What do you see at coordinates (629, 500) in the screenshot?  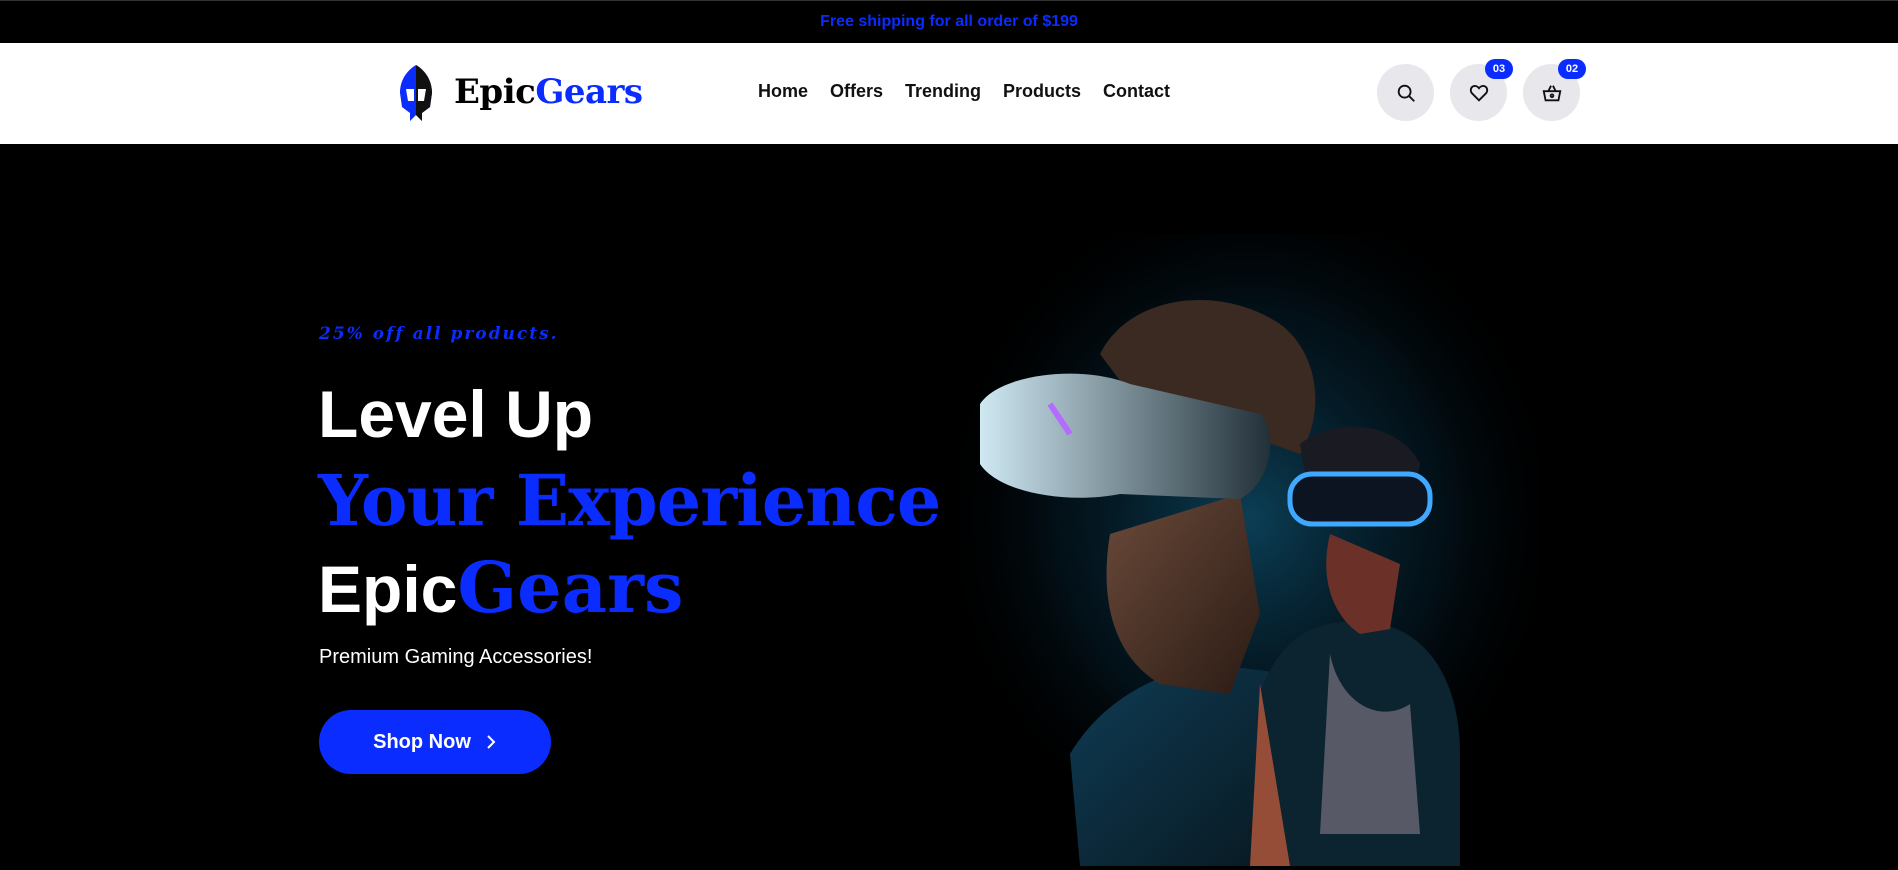 I see `hero-heading-line2: Your Experience` at bounding box center [629, 500].